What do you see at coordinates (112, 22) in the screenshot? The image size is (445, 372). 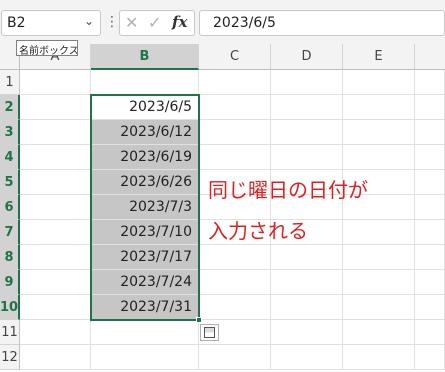 I see `more-options-icon: ⋮` at bounding box center [112, 22].